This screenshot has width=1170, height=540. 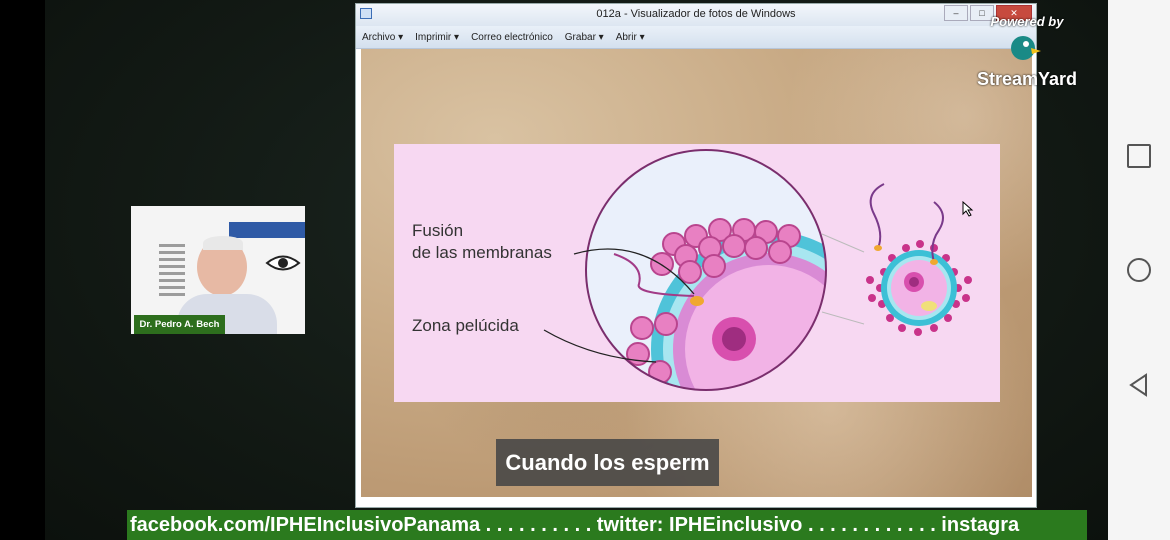 What do you see at coordinates (465, 325) in the screenshot?
I see `label-zona-pelucida: Zona pelúcida` at bounding box center [465, 325].